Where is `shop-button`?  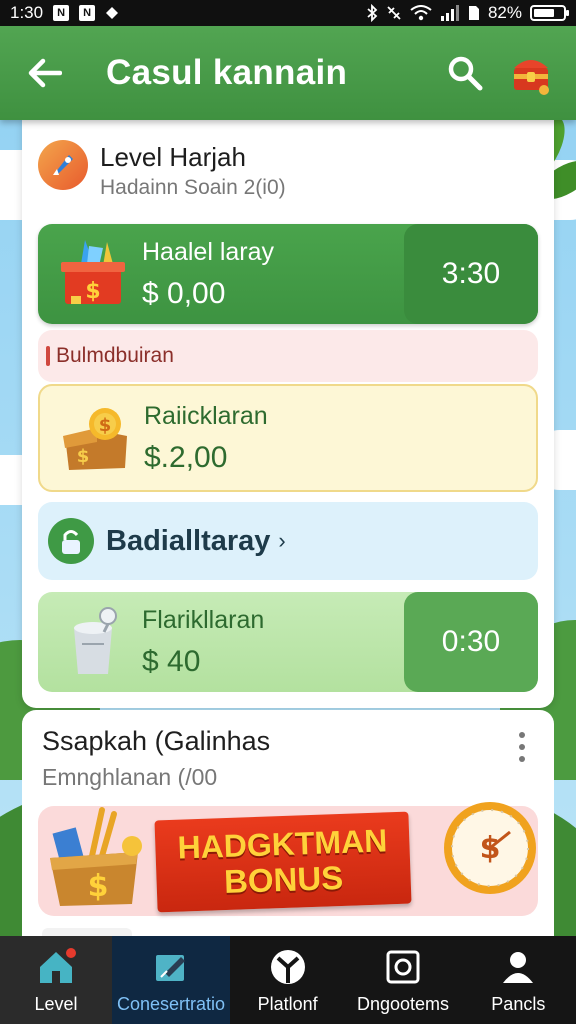
shop-button is located at coordinates (531, 73).